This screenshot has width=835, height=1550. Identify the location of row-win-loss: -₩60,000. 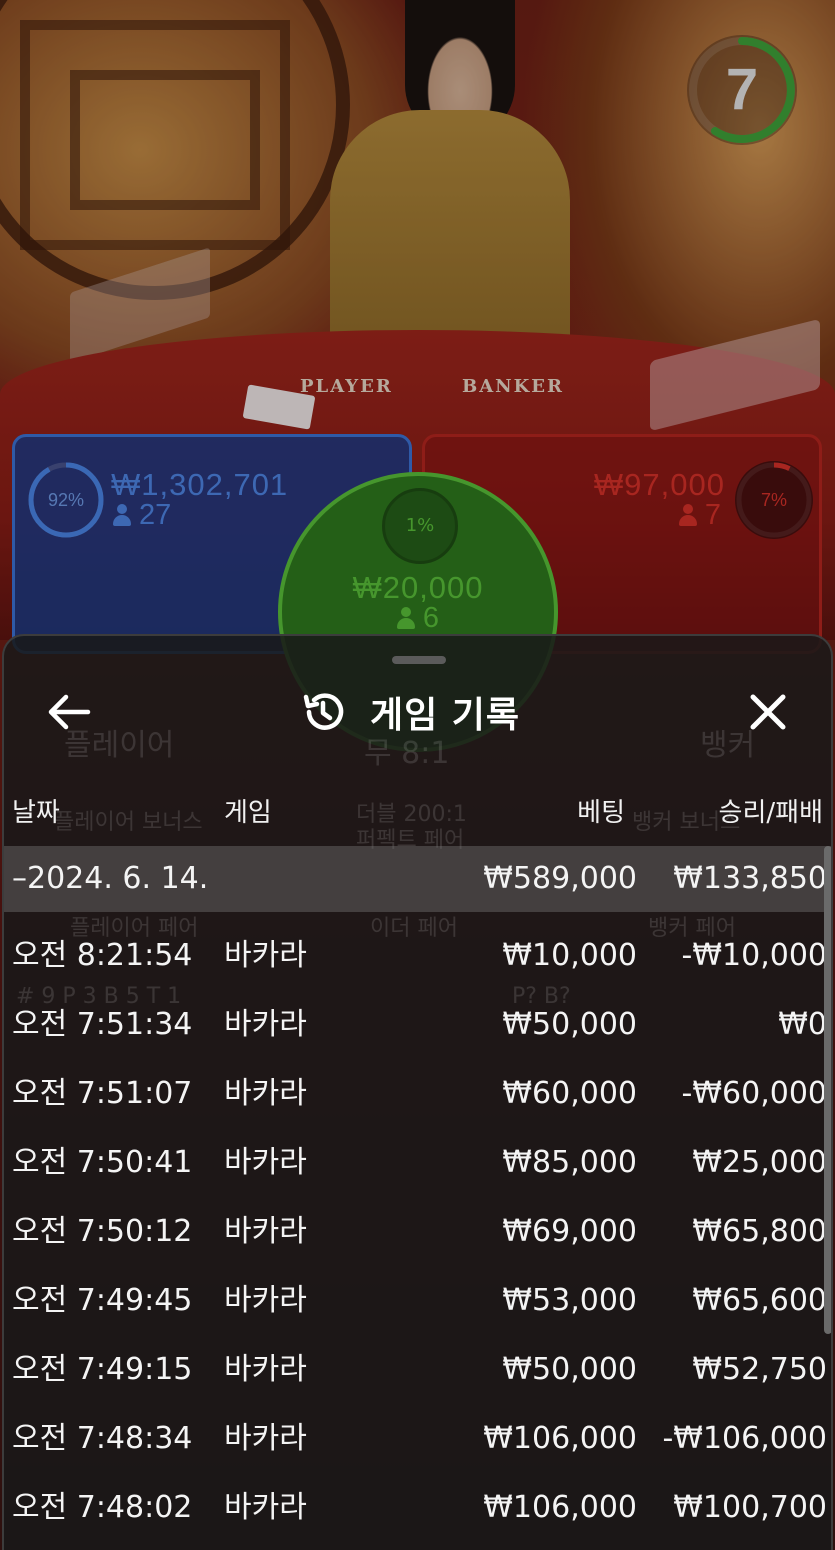
(754, 1093).